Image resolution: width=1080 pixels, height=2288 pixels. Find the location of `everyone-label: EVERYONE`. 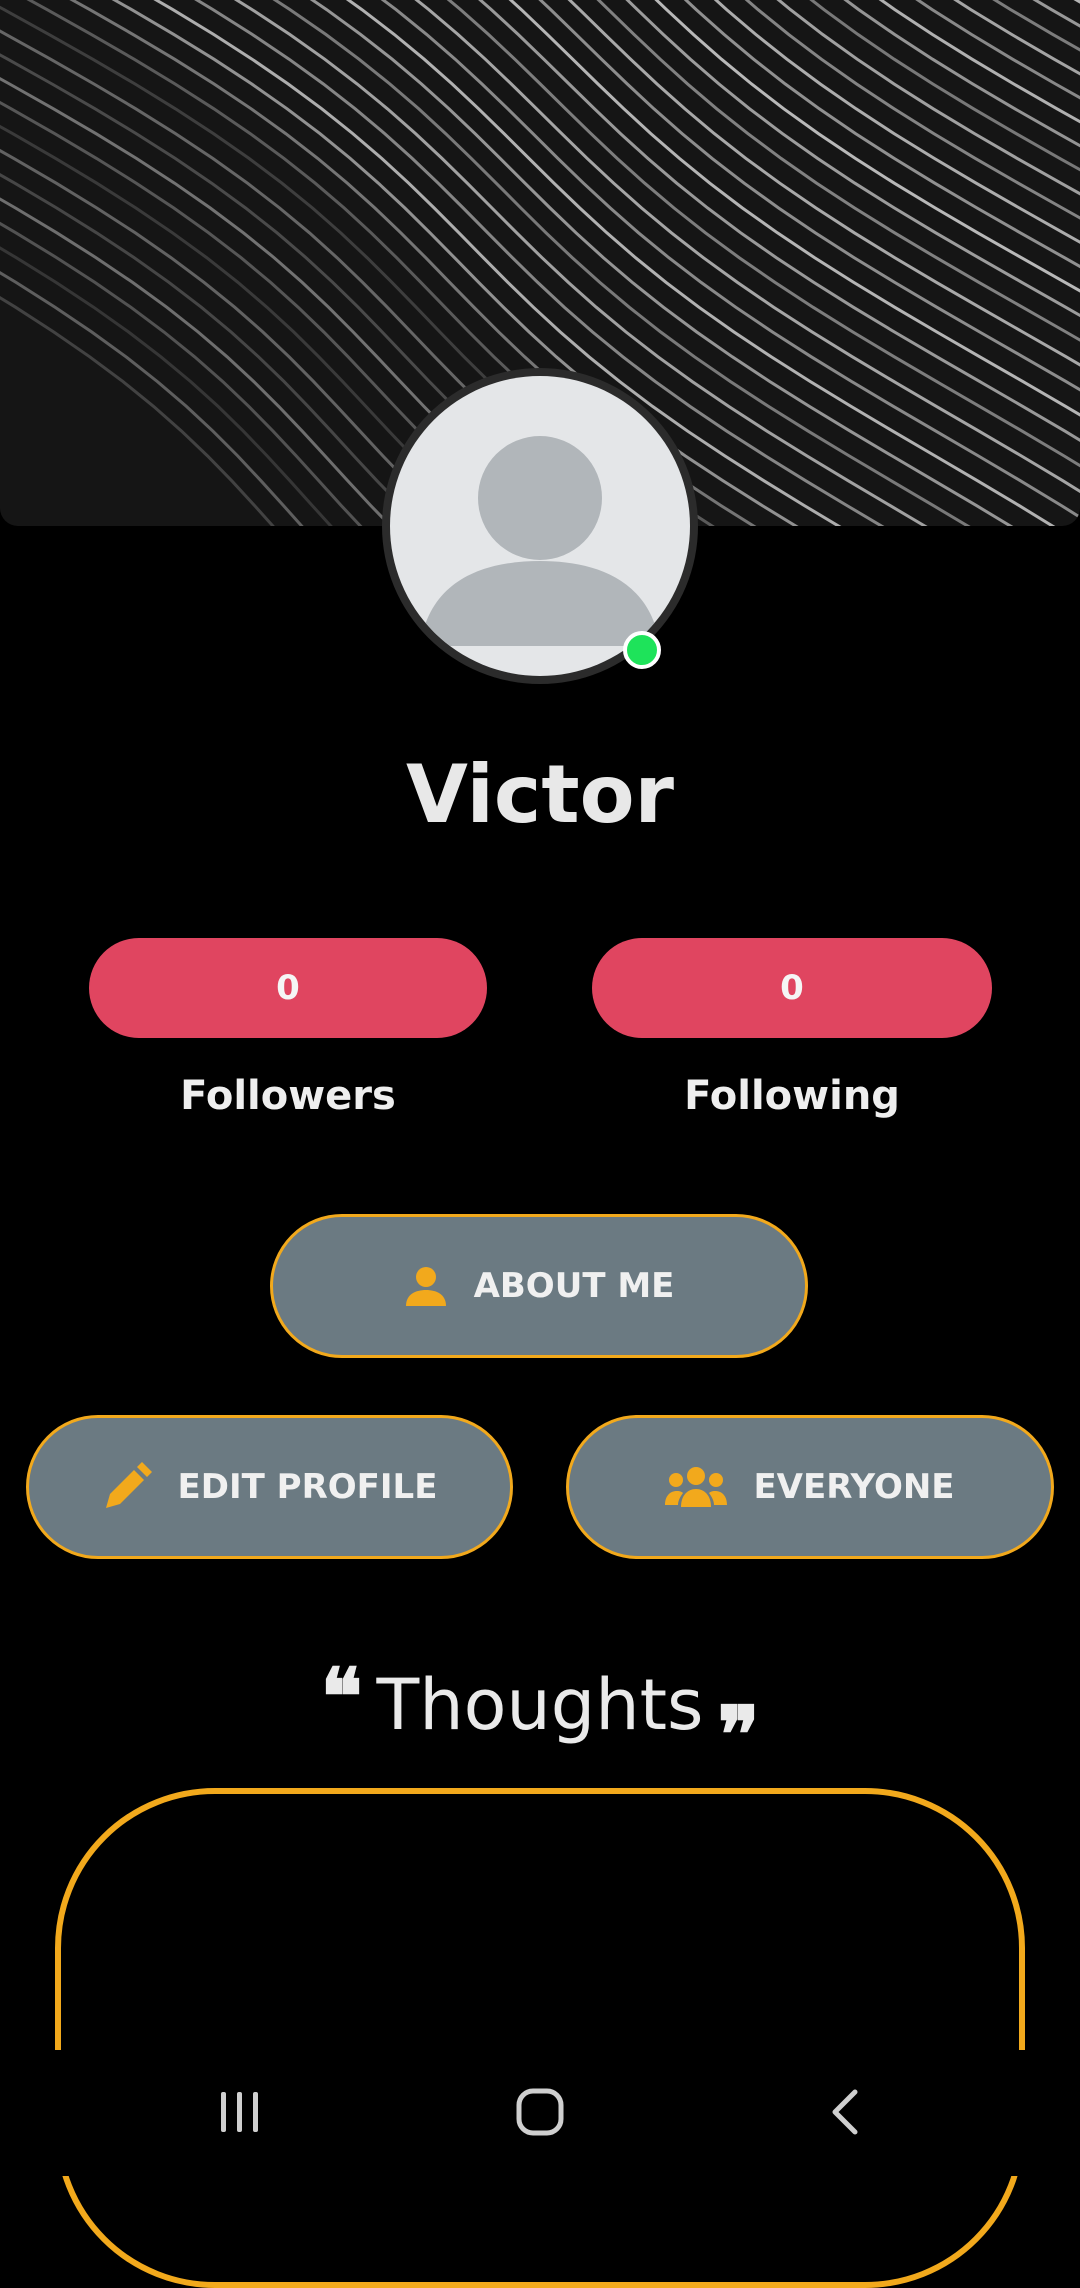

everyone-label: EVERYONE is located at coordinates (854, 1487).